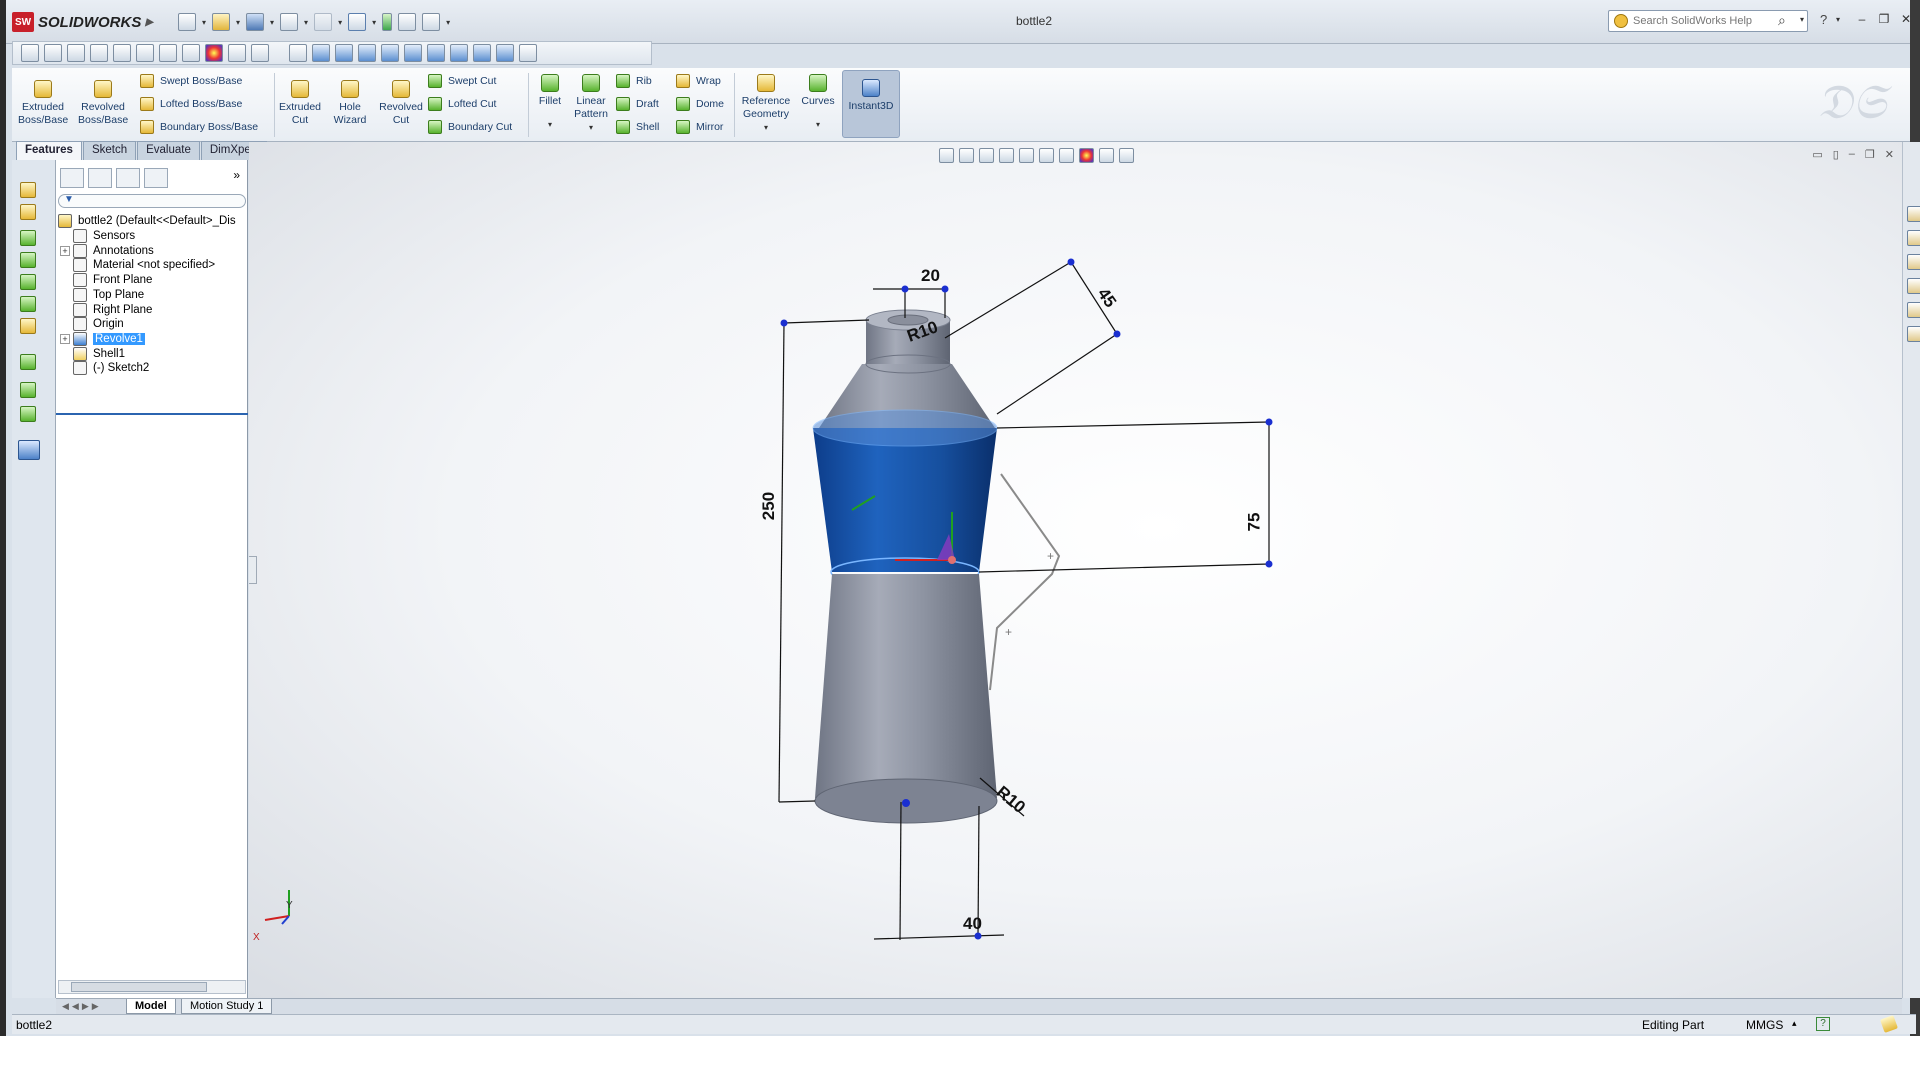  Describe the element at coordinates (637, 81) in the screenshot. I see `rib-button: Rib` at that location.